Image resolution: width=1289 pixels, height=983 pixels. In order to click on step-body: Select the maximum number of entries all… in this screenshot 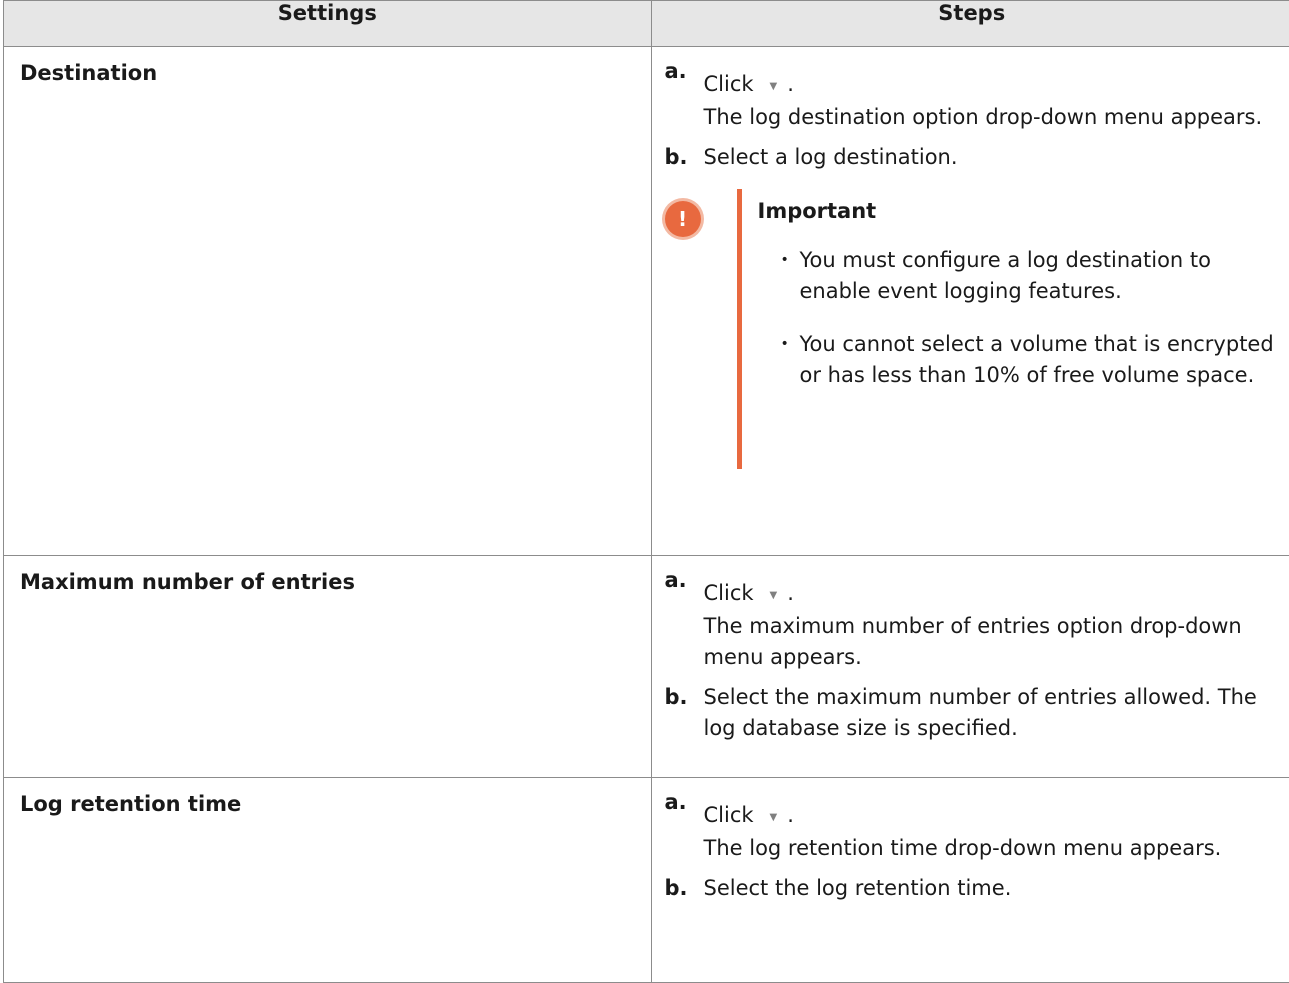, I will do `click(993, 713)`.